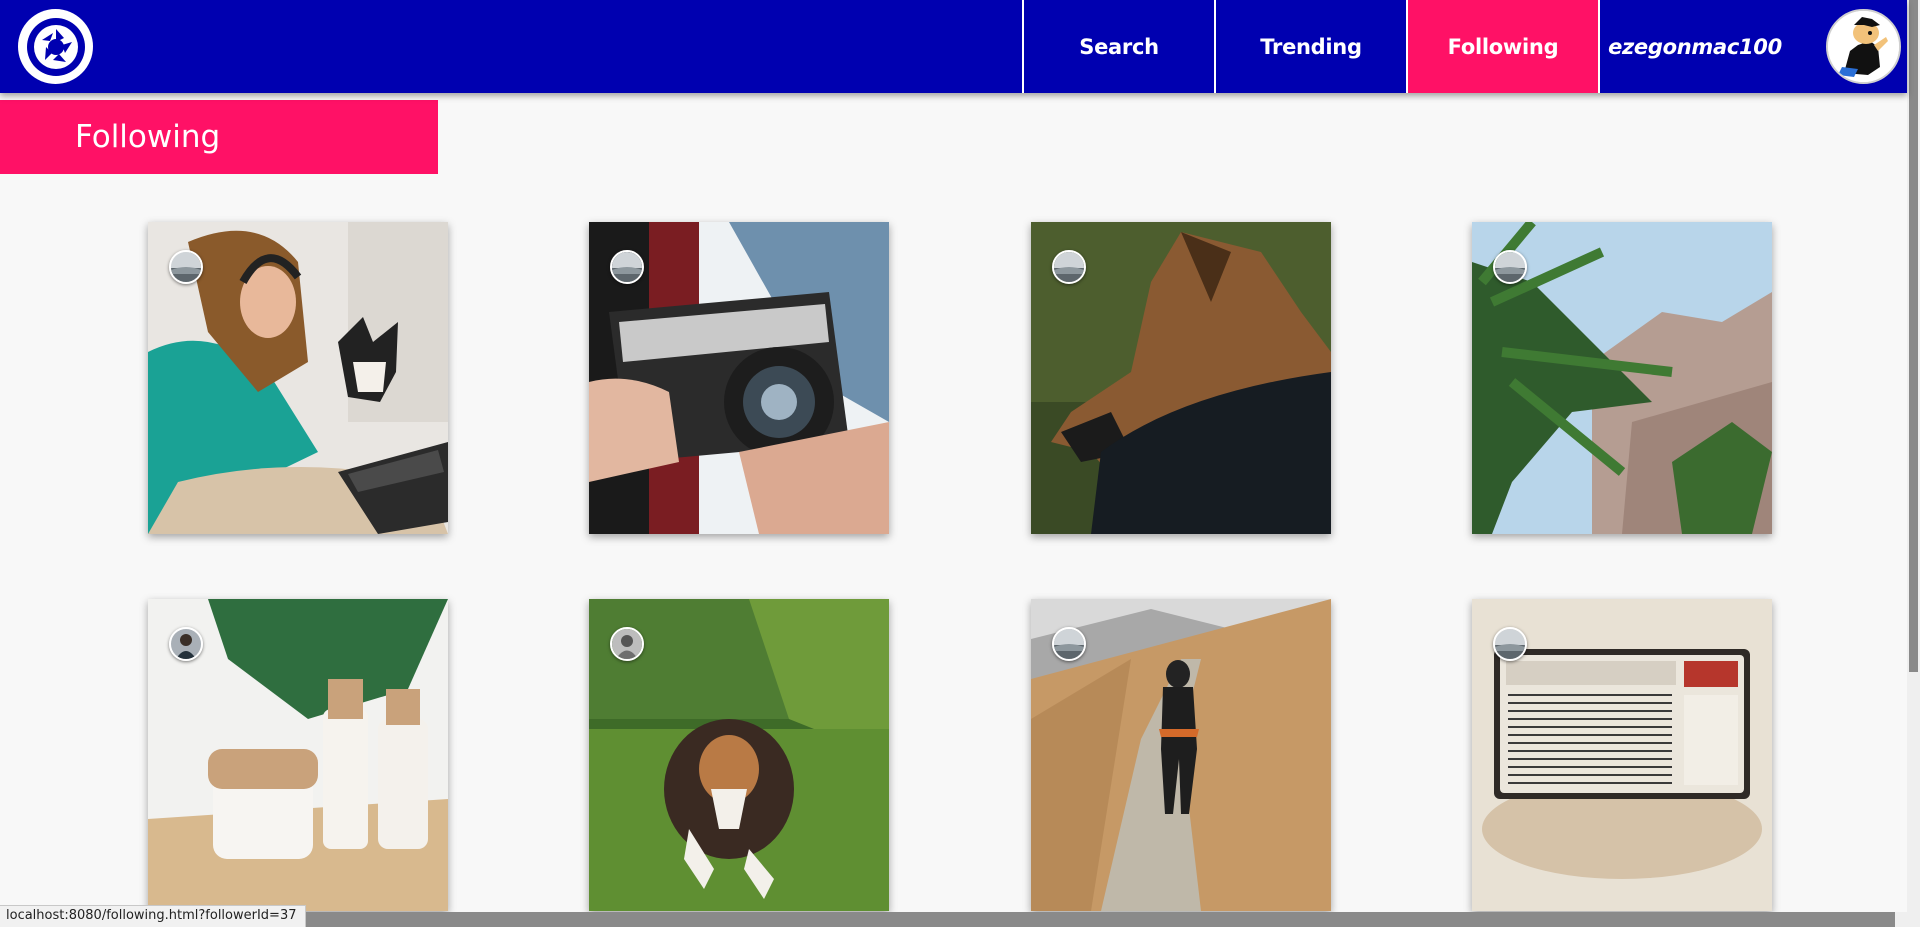 This screenshot has height=927, width=1920. I want to click on vertical-scrollbar, so click(1913, 463).